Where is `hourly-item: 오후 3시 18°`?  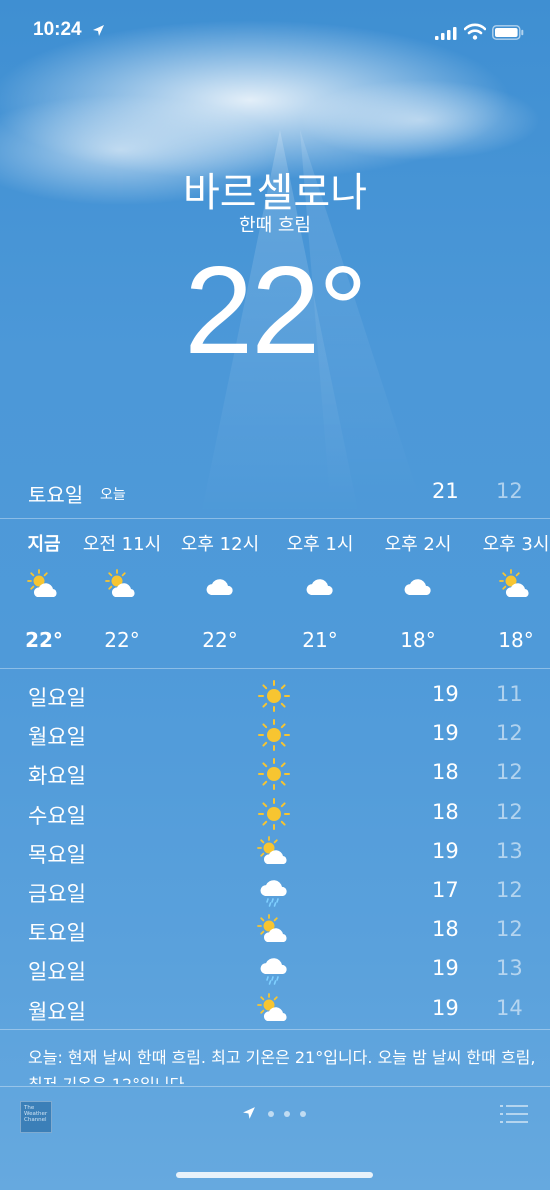
hourly-item: 오후 3시 18° is located at coordinates (509, 595).